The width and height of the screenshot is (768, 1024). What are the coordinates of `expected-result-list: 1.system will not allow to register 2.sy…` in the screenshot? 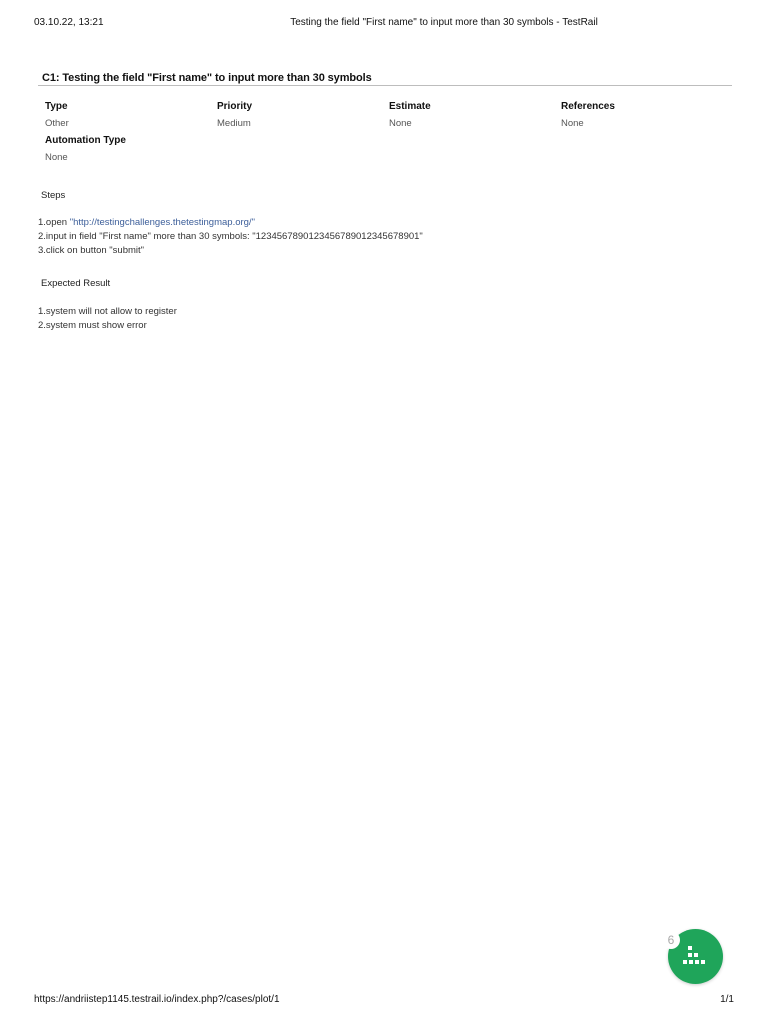 It's located at (107, 319).